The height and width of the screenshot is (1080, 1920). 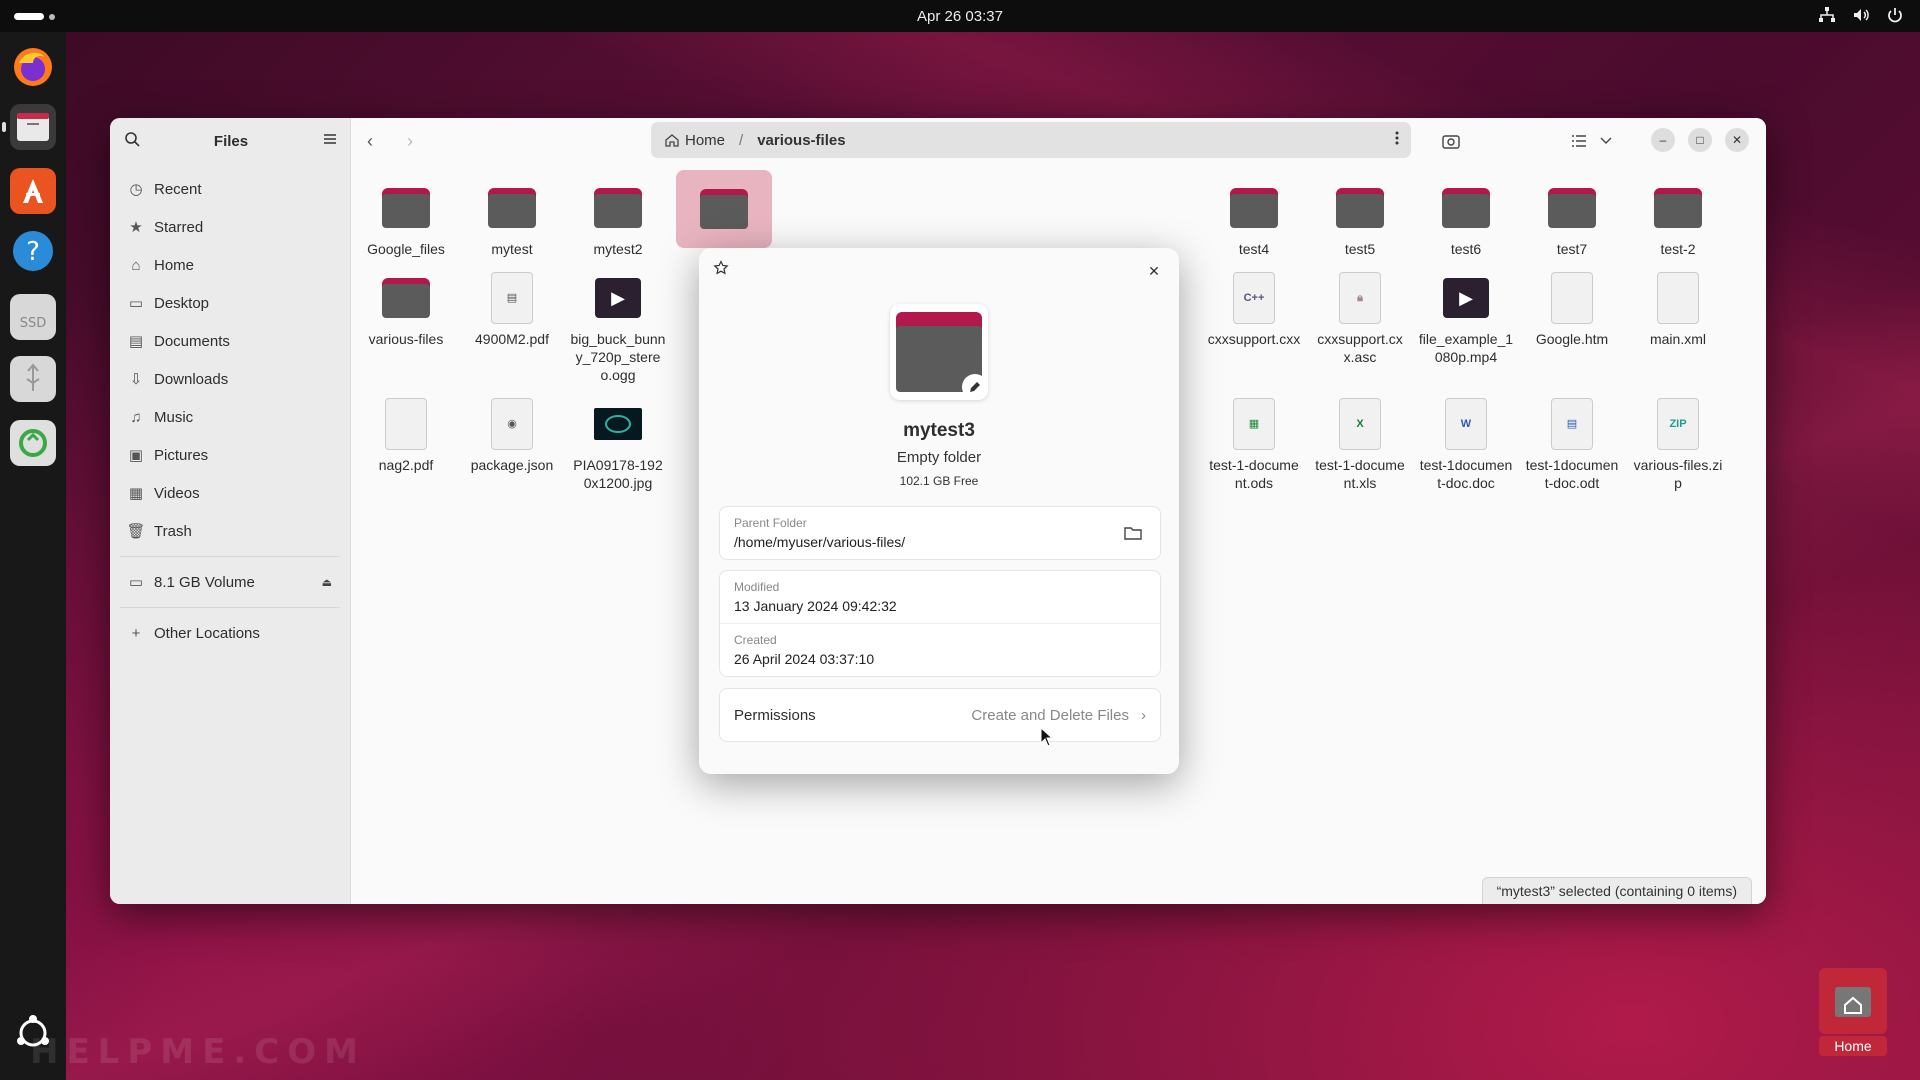 What do you see at coordinates (230, 582) in the screenshot?
I see `sidebar-item-volume: ▭ 8.1 GB Volume ⏏` at bounding box center [230, 582].